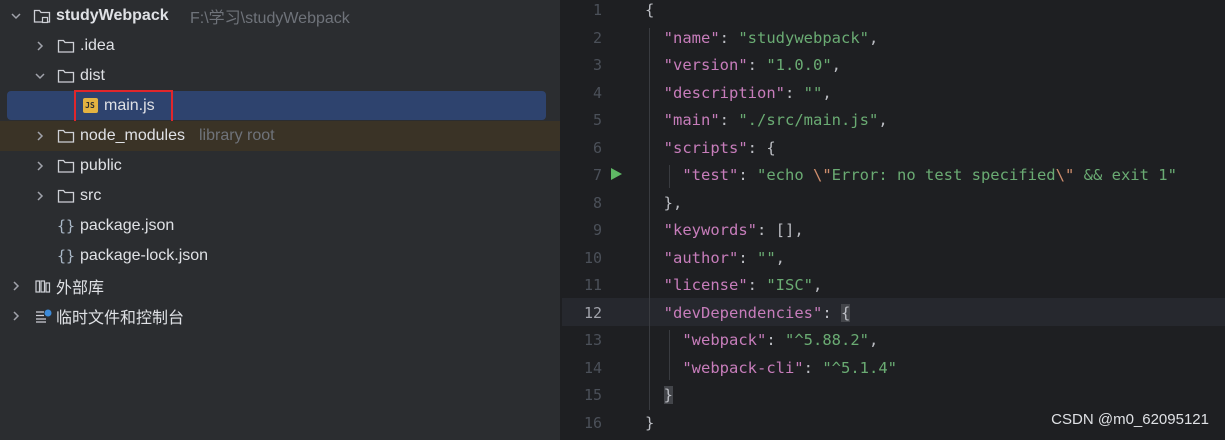  I want to click on line-number: 2, so click(597, 37).